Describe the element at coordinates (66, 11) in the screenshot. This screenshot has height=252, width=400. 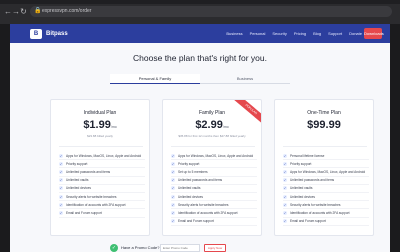
I see `address-text: expressvpn.com/order` at that location.